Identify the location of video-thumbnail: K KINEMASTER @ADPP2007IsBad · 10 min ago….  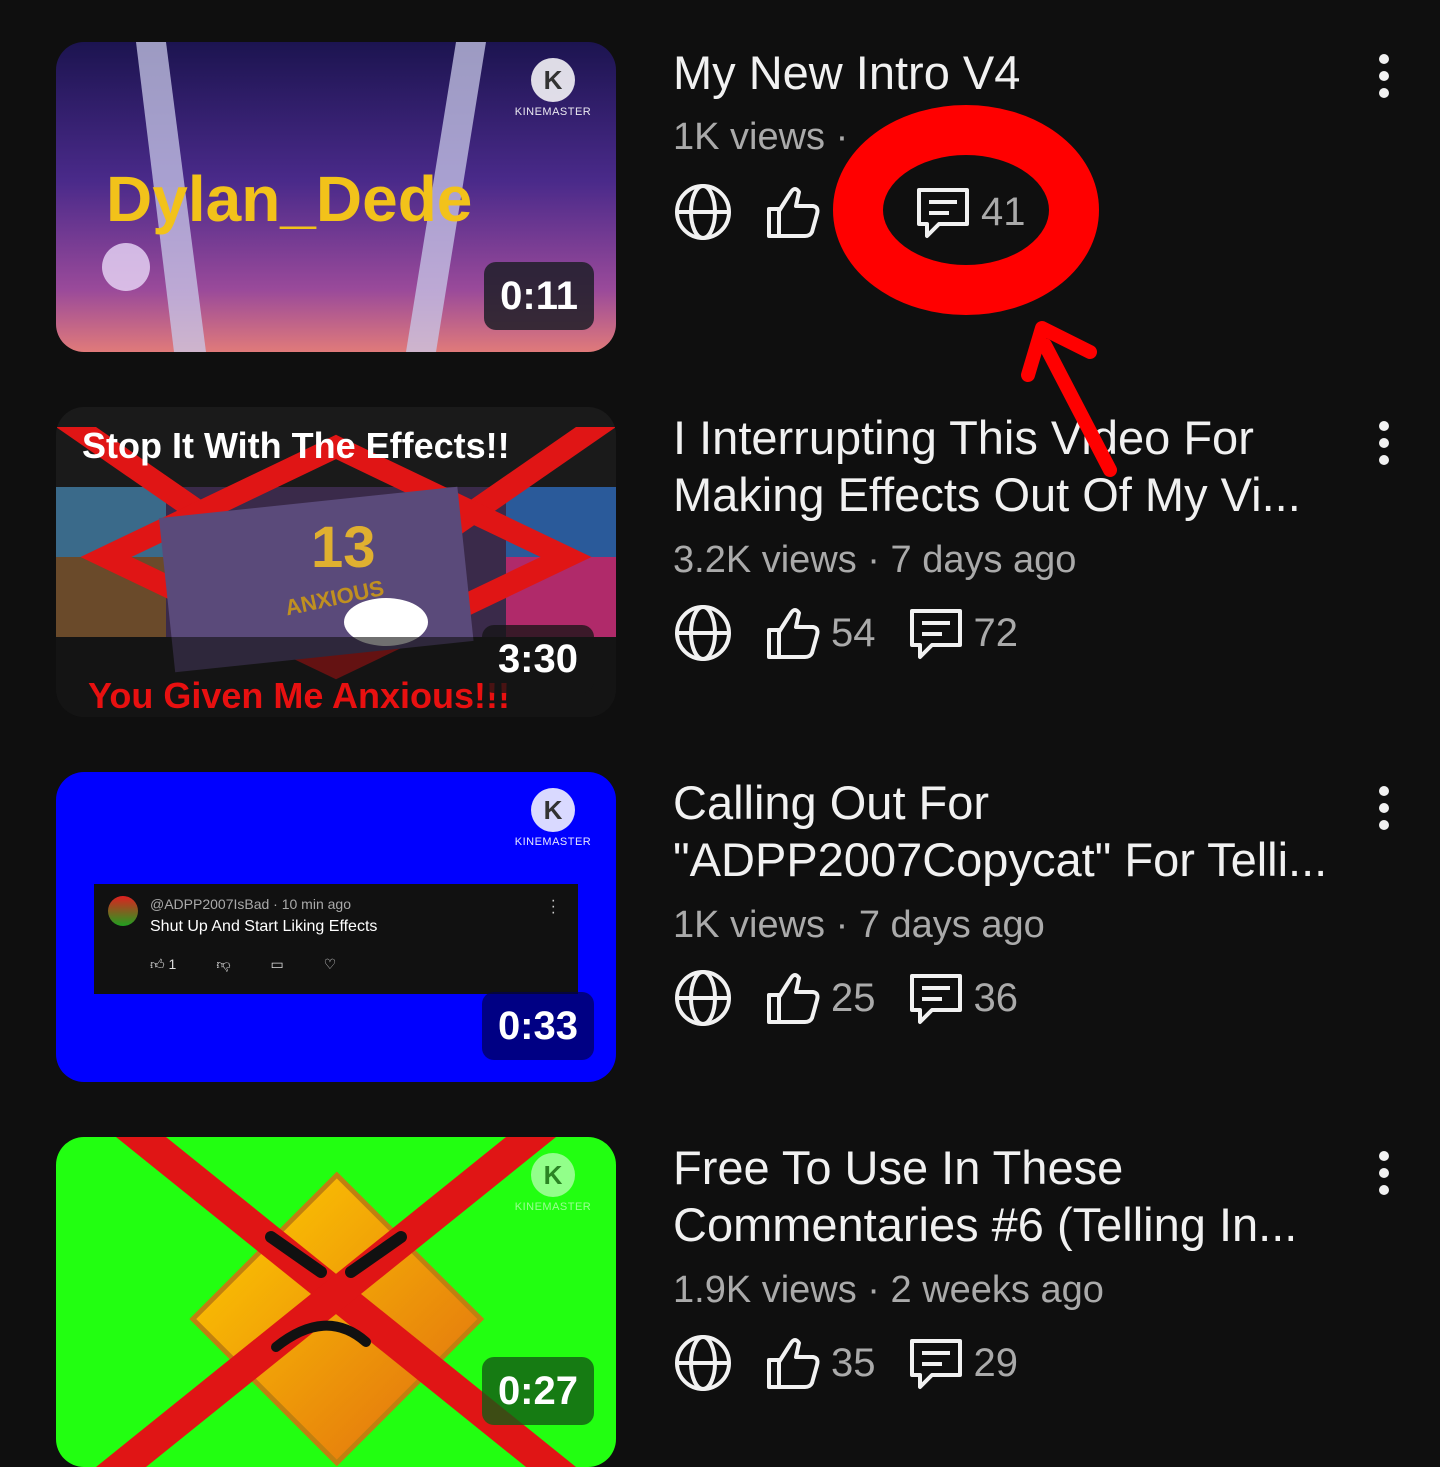
(336, 927).